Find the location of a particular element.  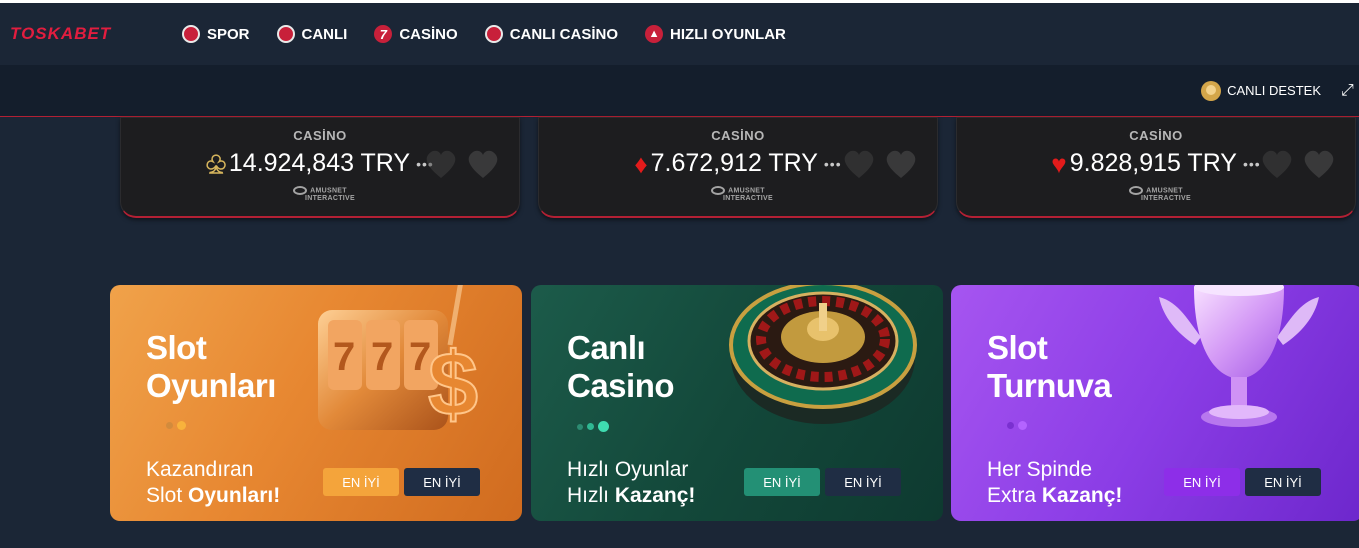

nav-item-canli: CANLI is located at coordinates (312, 34).